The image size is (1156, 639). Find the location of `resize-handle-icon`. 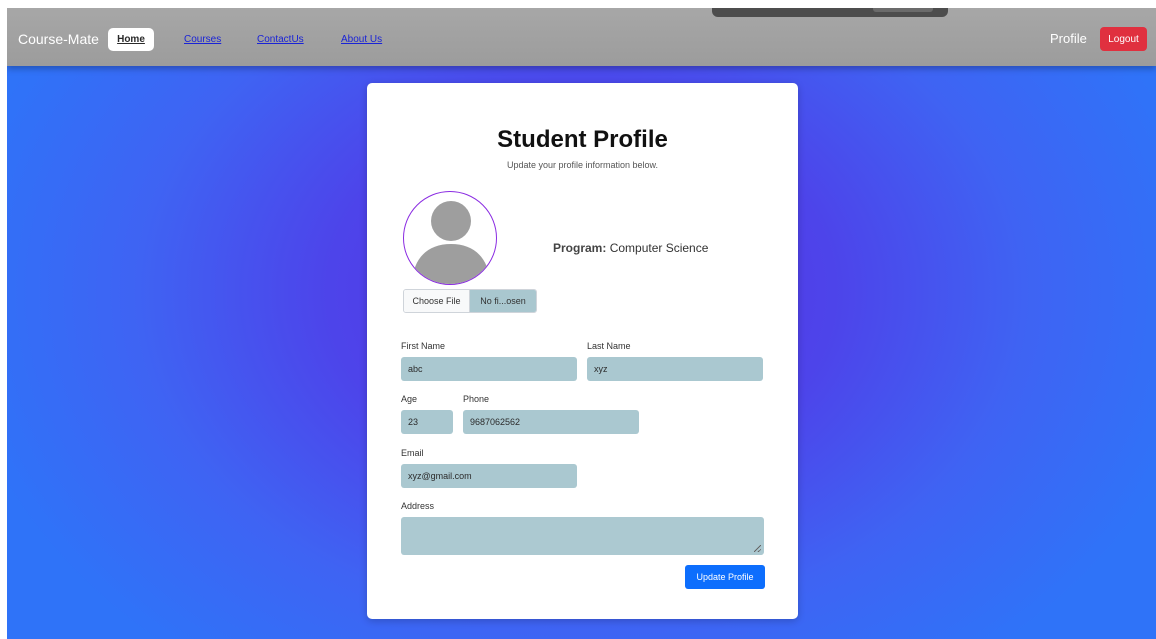

resize-handle-icon is located at coordinates (757, 548).